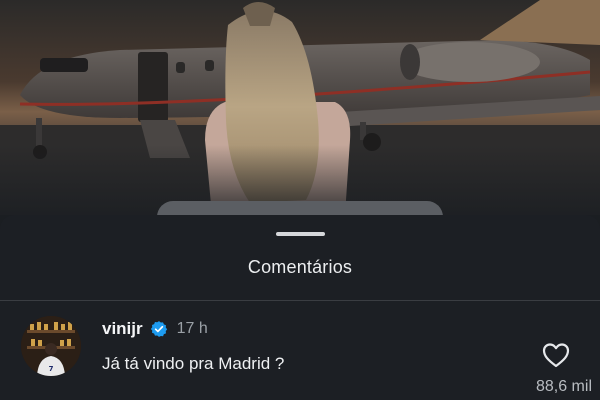  I want to click on comment-text: Já tá vindo pra Madrid ?, so click(193, 363).